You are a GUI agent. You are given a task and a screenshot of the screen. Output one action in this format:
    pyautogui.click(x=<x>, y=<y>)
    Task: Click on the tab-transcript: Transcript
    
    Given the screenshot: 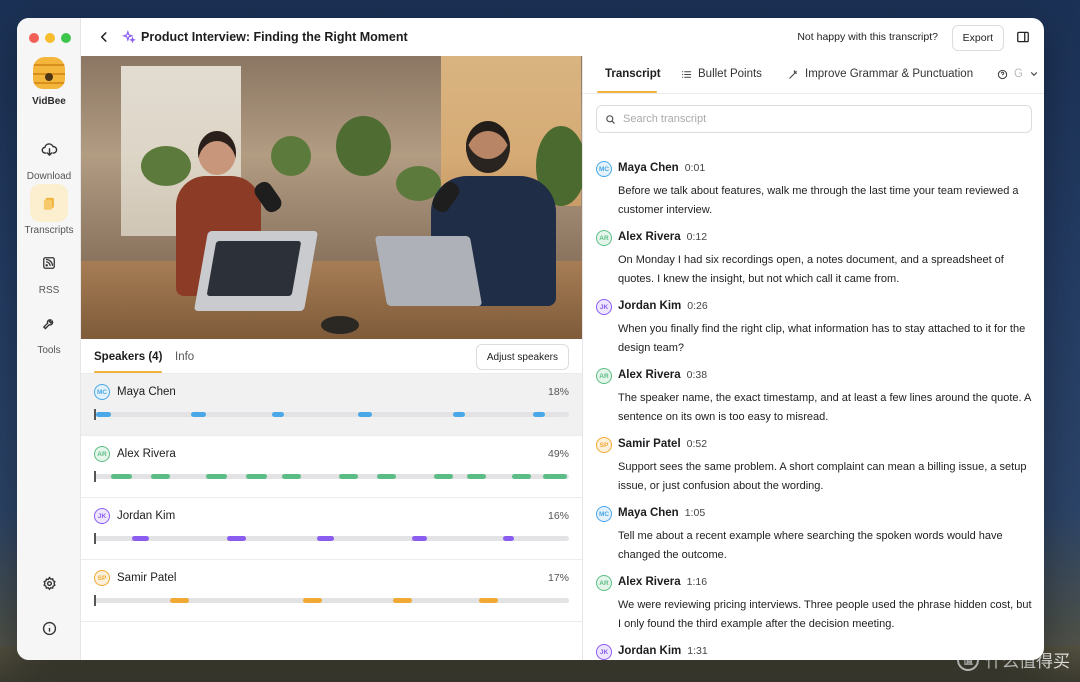 What is the action you would take?
    pyautogui.click(x=633, y=74)
    